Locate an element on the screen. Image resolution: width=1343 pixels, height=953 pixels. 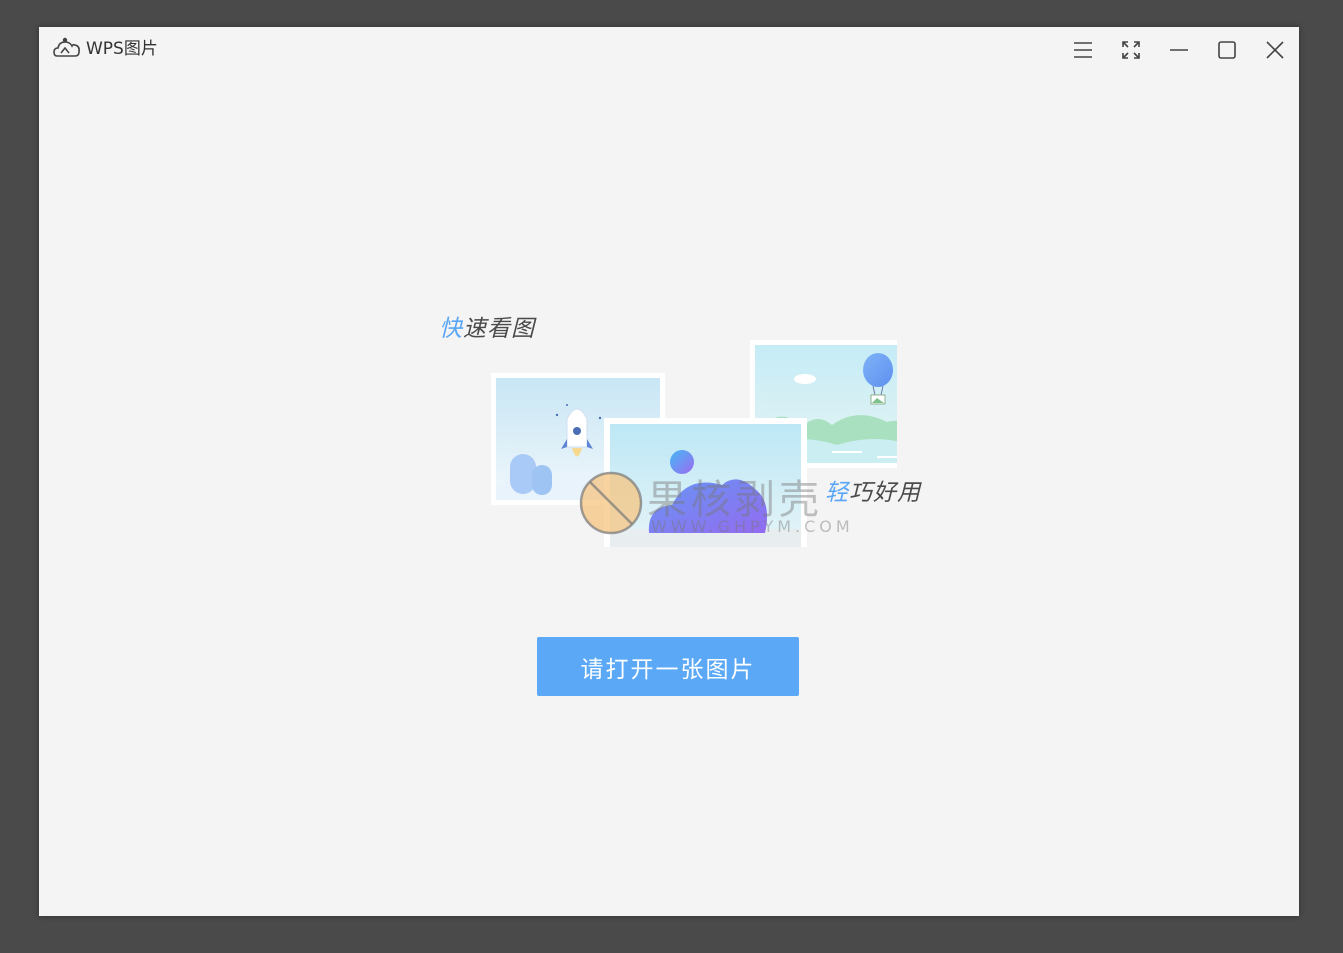
minimize-button is located at coordinates (1179, 50).